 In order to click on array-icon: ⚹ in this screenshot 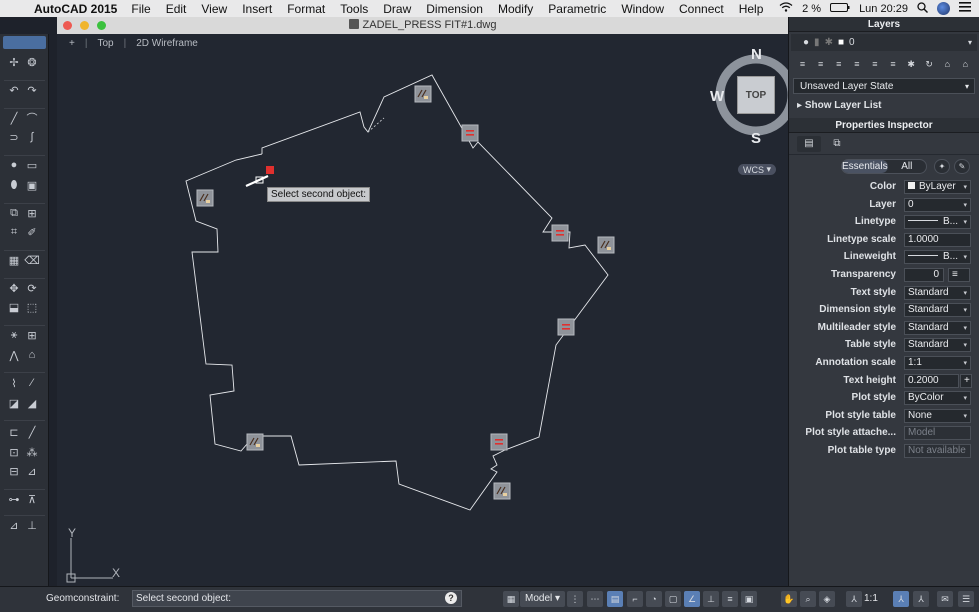, I will do `click(14, 335)`.